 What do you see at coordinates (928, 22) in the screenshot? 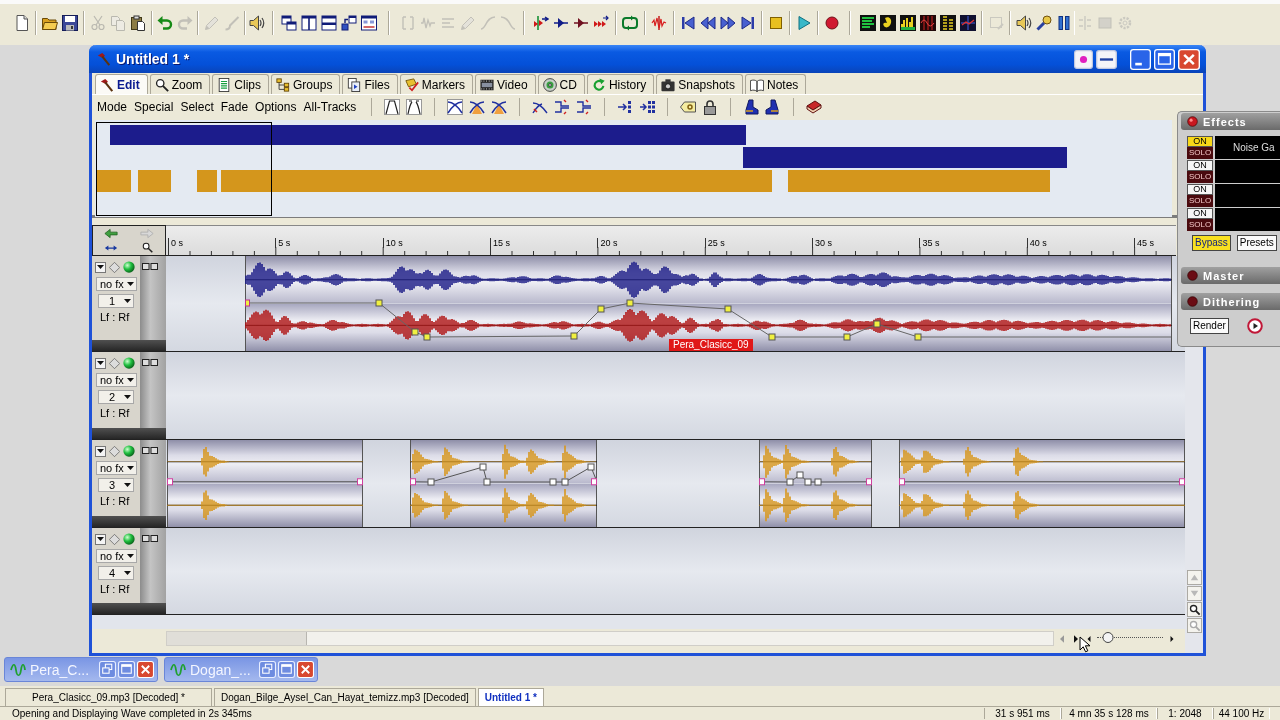
I see `oscilloscope-icon` at bounding box center [928, 22].